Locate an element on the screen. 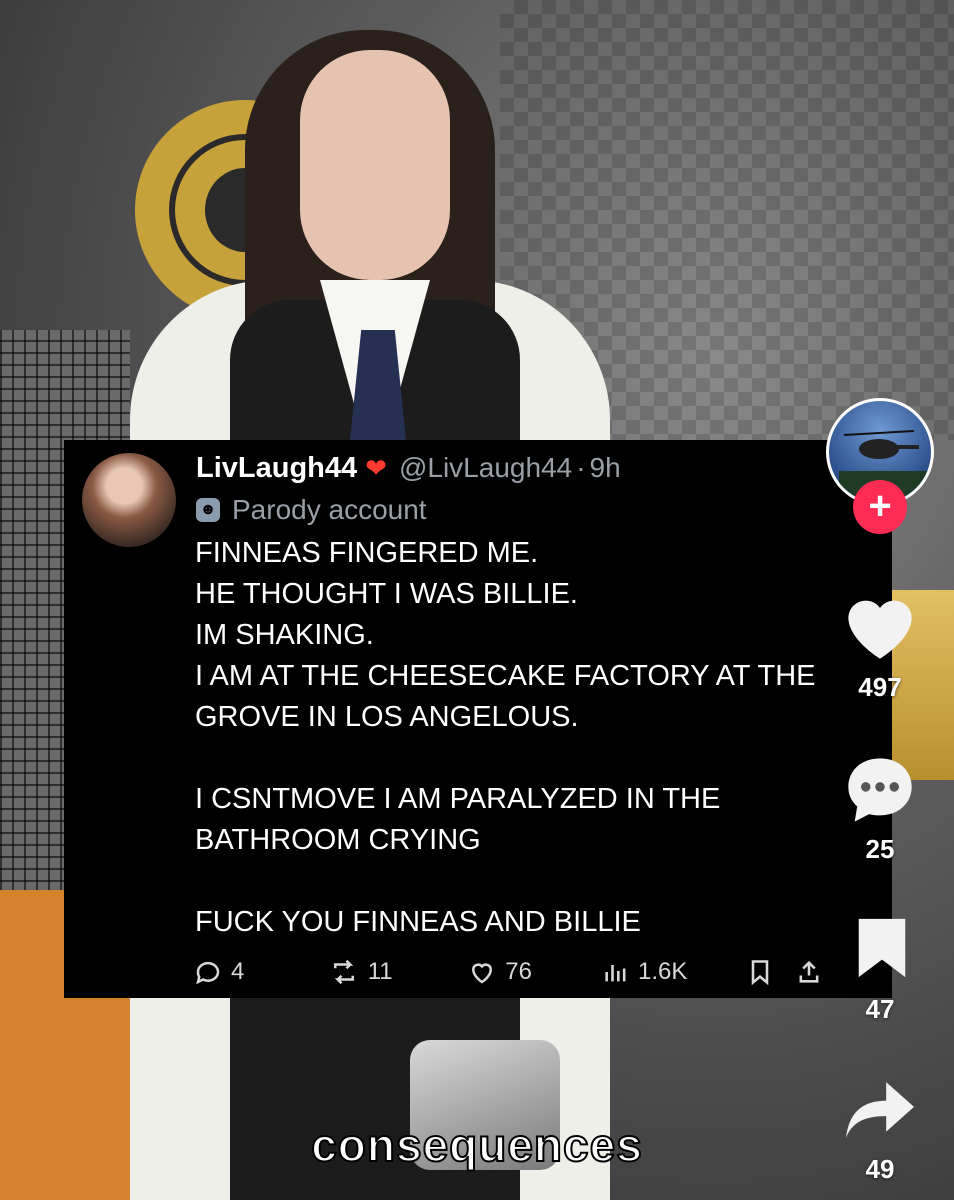 Image resolution: width=954 pixels, height=1200 pixels. tweet-line: I CSNTMOVE I AM PARALYZED IN THE is located at coordinates (458, 799).